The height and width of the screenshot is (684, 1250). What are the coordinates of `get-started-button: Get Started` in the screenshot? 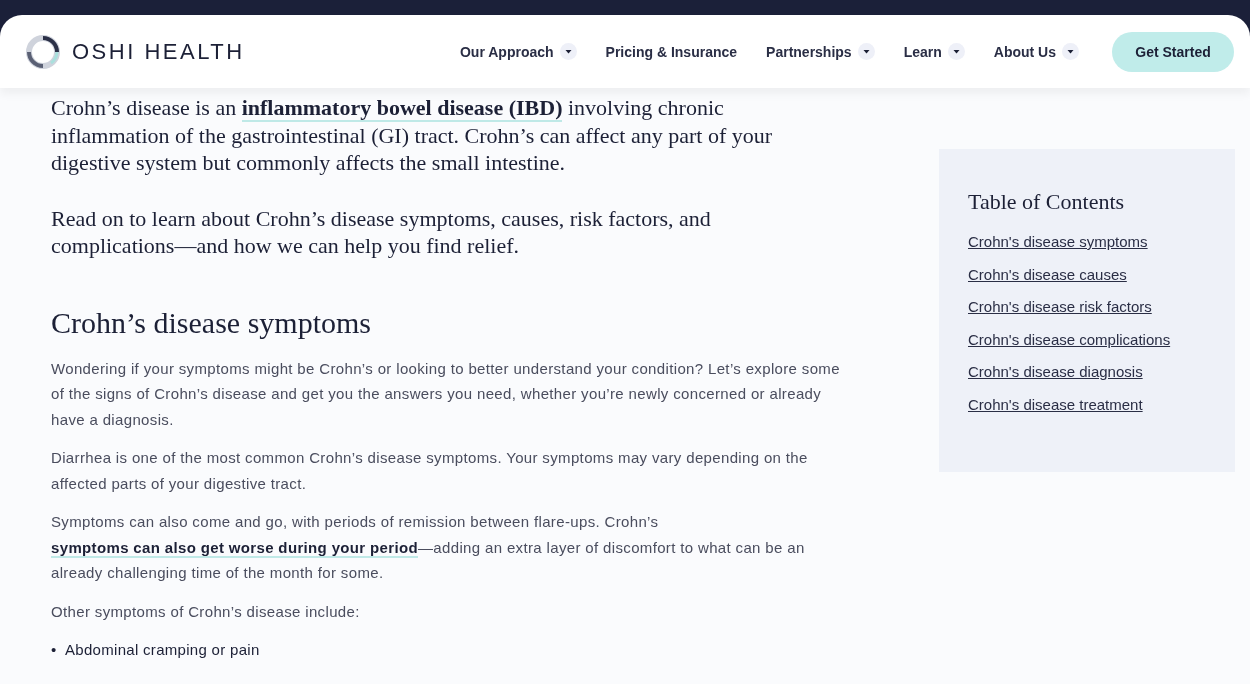 It's located at (1173, 51).